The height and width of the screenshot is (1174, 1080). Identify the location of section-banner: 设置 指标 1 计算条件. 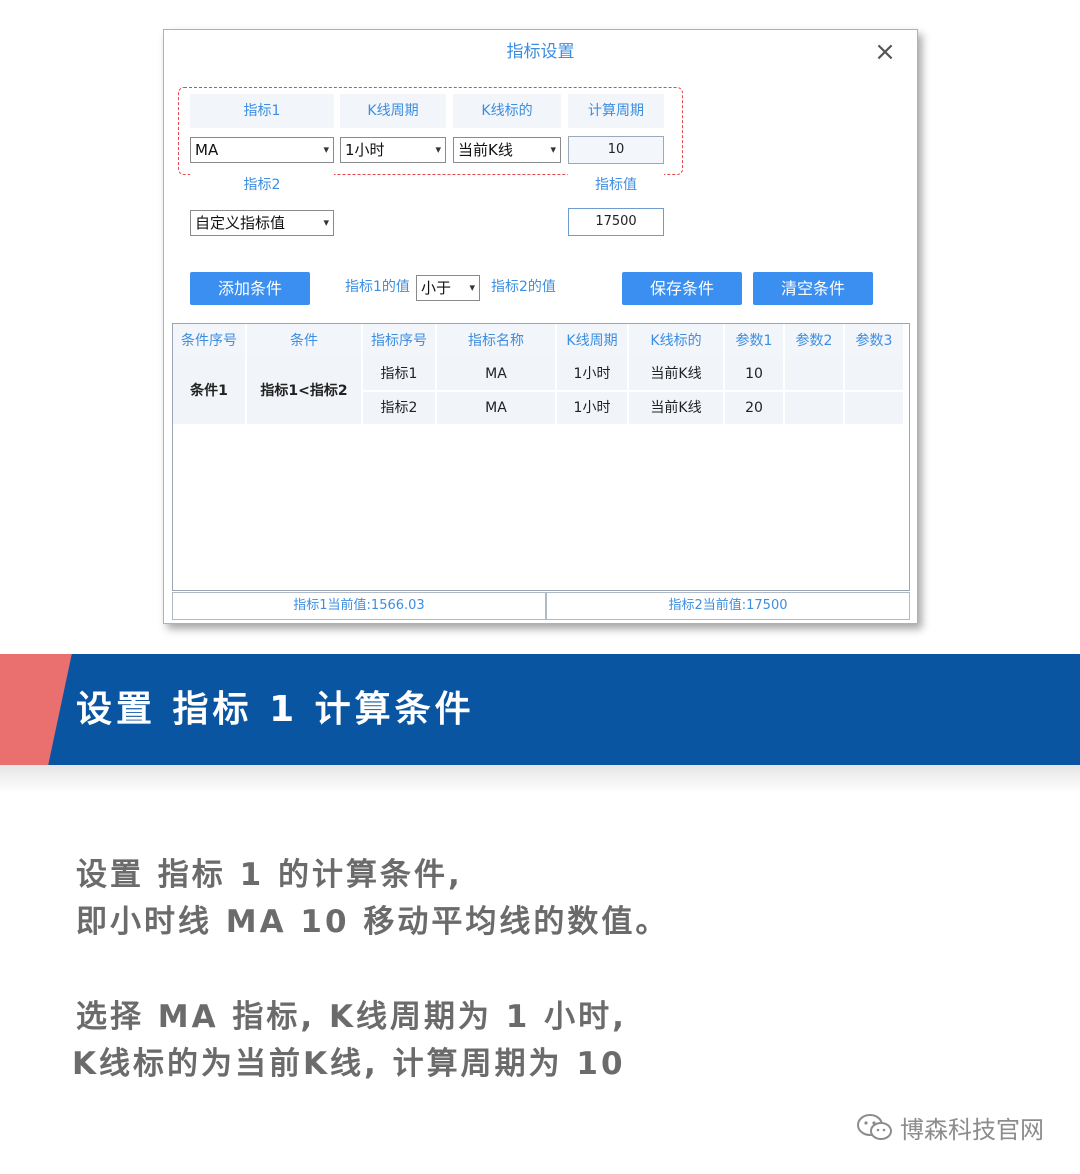
(540, 709).